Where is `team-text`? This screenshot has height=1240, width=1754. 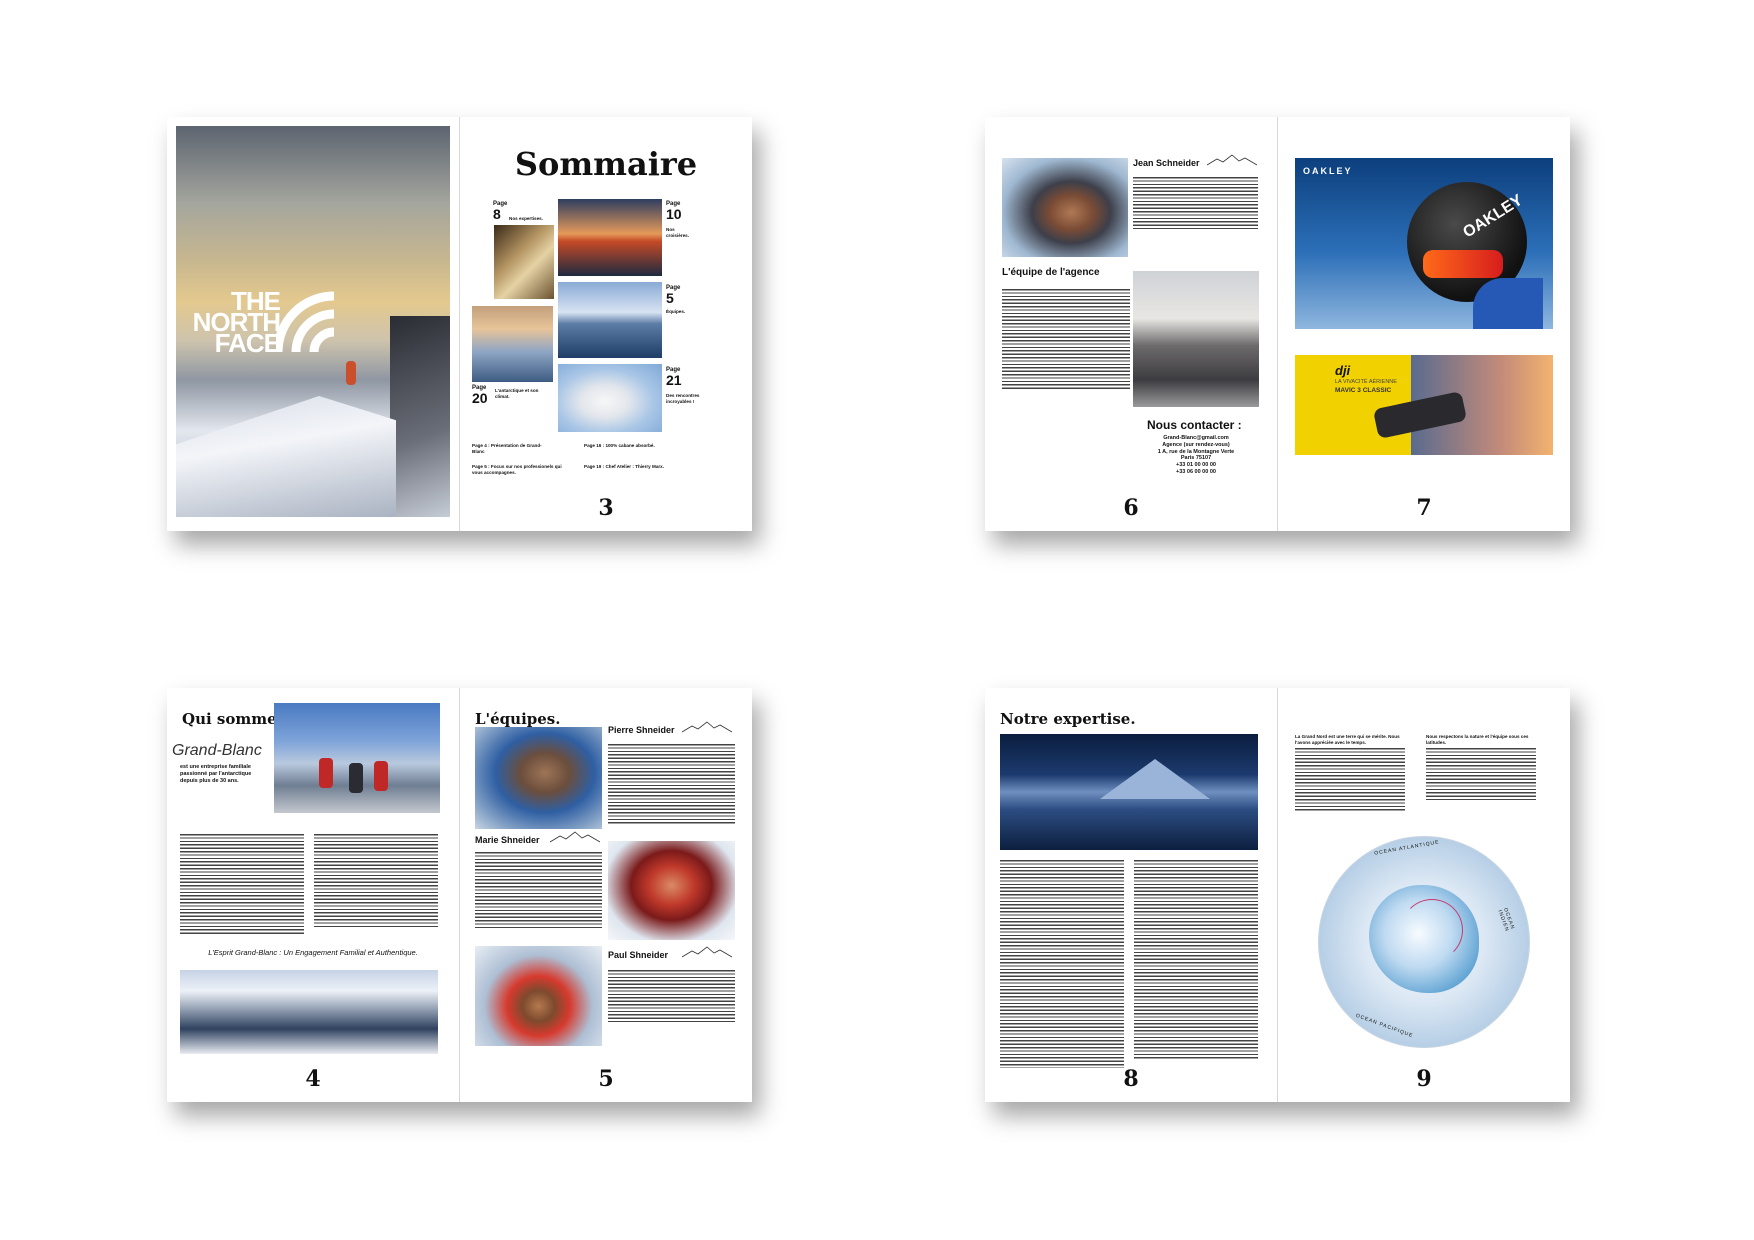 team-text is located at coordinates (1066, 339).